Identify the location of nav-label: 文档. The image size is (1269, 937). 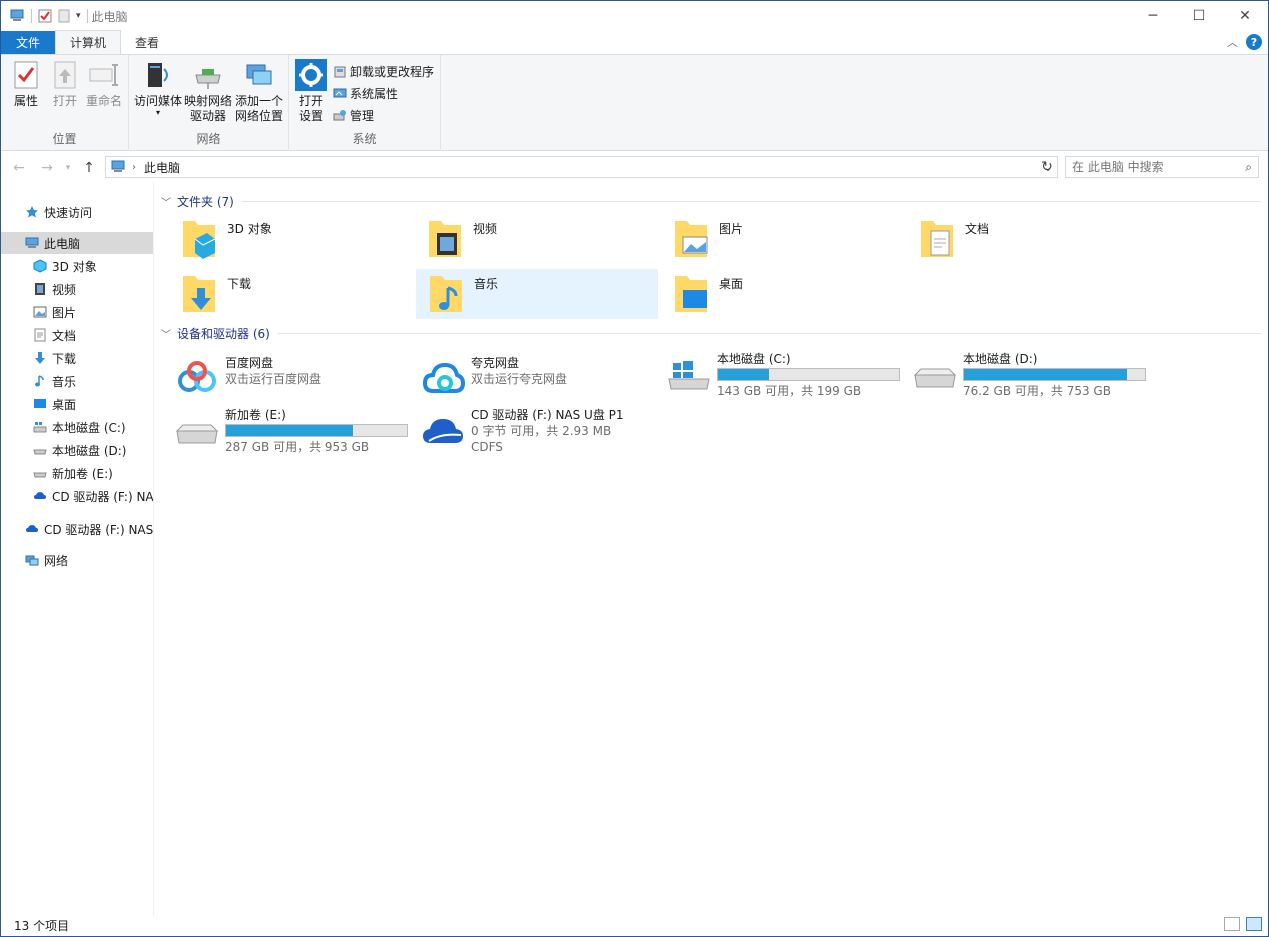
(64, 335).